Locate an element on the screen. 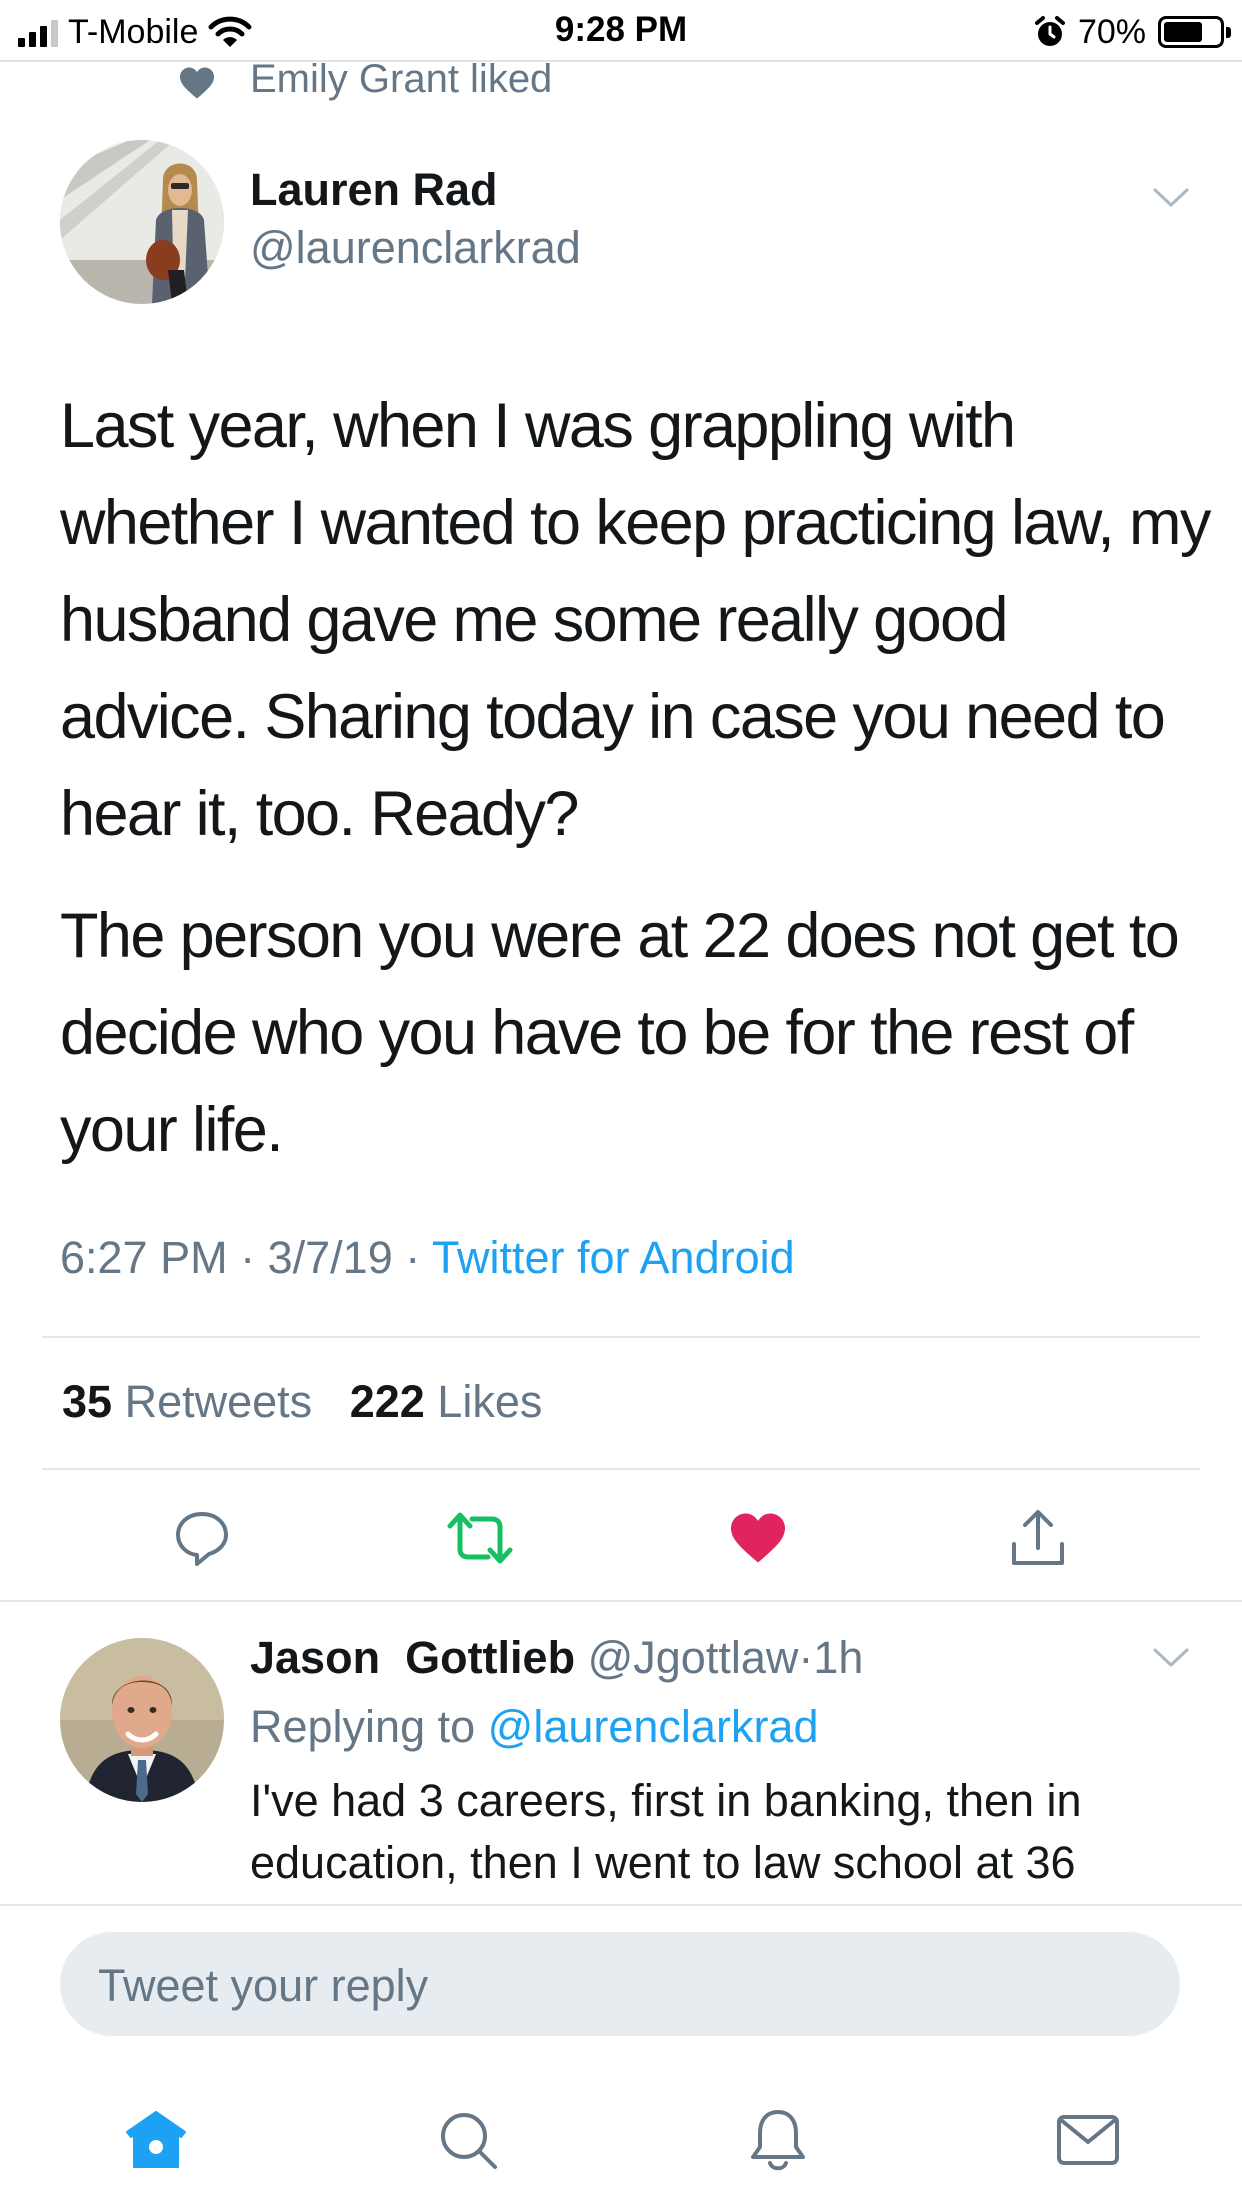  engagement-counts: 35 Retweets 222 Likes is located at coordinates (302, 1402).